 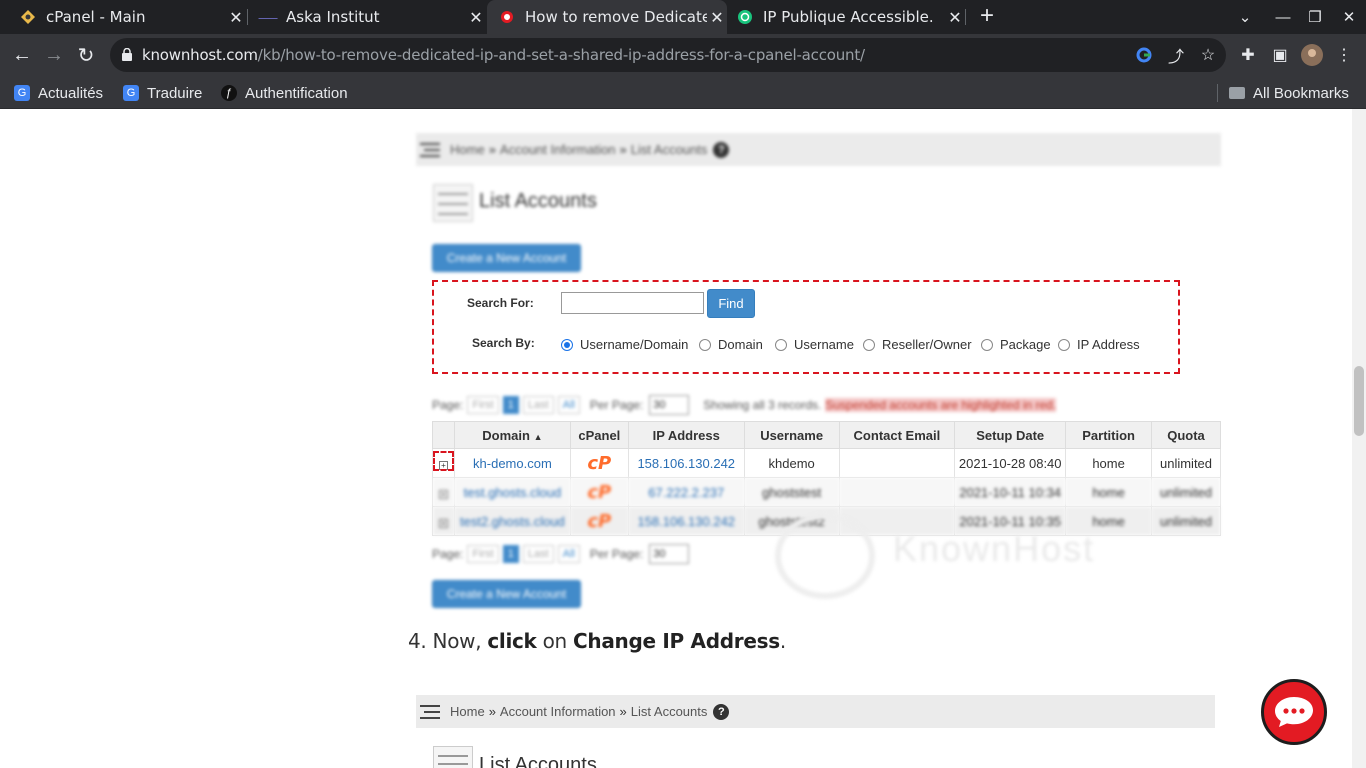 I want to click on reload-button: ↻, so click(x=86, y=55).